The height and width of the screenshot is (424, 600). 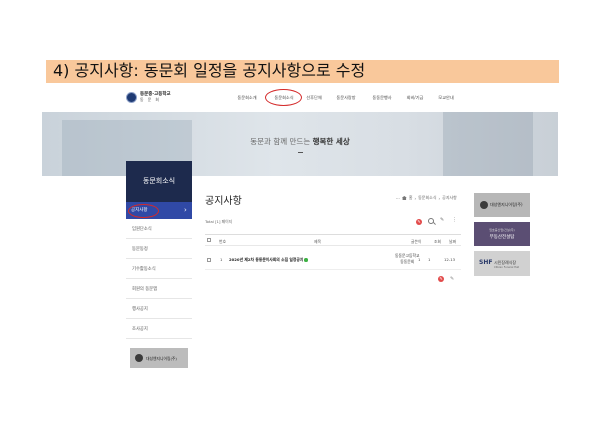 I want to click on banner-divider, so click(x=300, y=152).